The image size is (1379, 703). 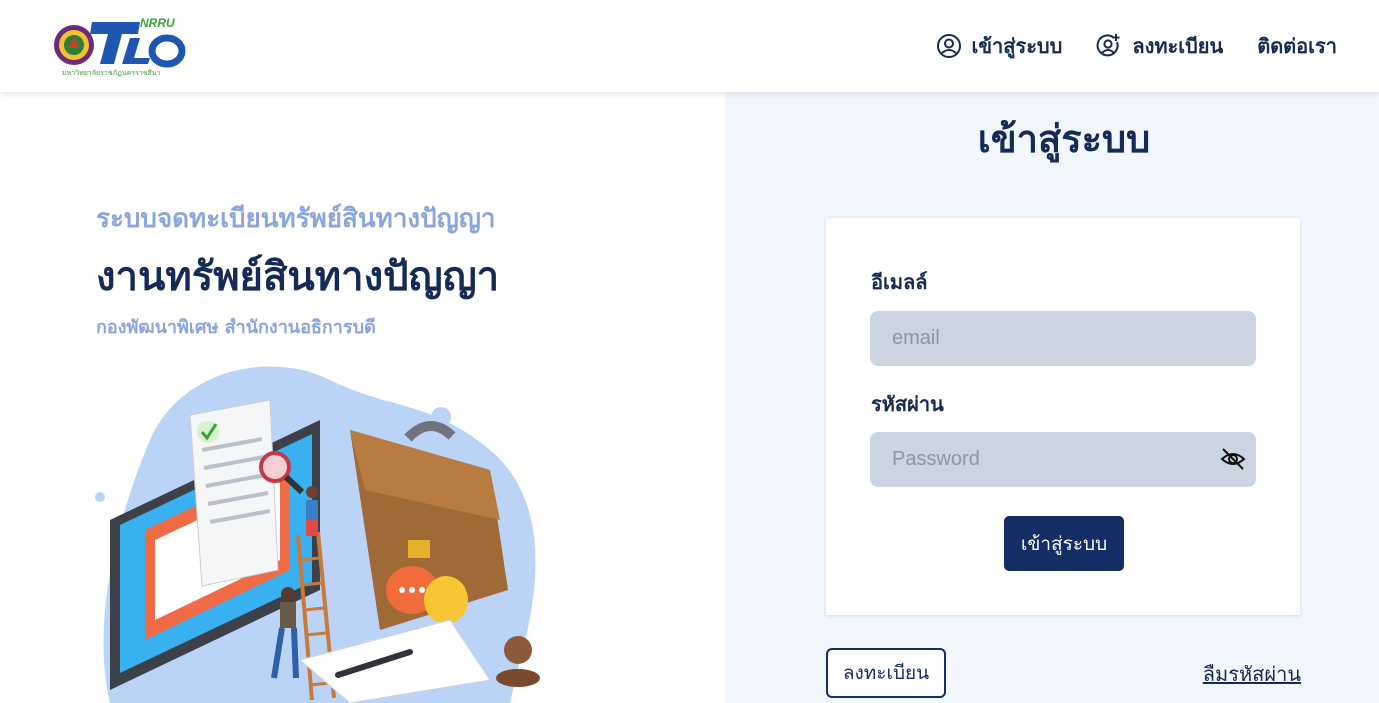 I want to click on nav-contact-link: ติดต่อเรา, so click(x=1297, y=46).